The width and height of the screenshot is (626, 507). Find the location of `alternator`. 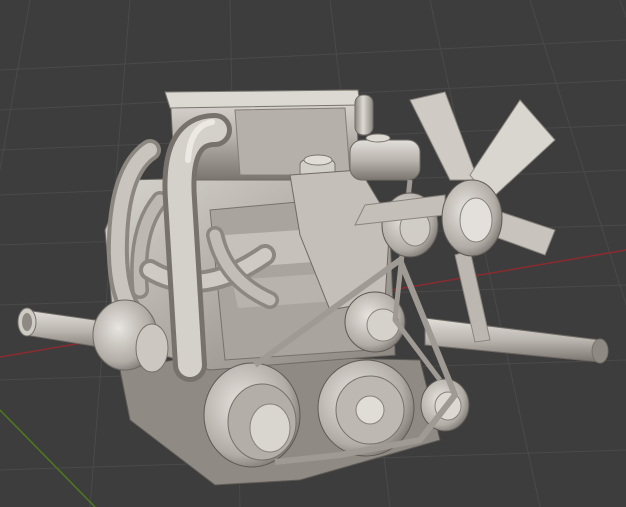

alternator is located at coordinates (385, 157).